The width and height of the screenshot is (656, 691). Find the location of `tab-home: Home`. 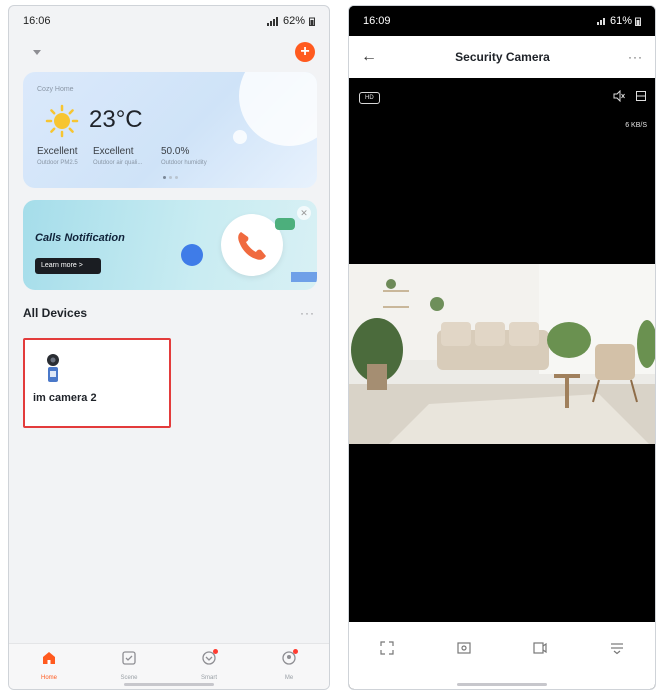

tab-home: Home is located at coordinates (49, 669).